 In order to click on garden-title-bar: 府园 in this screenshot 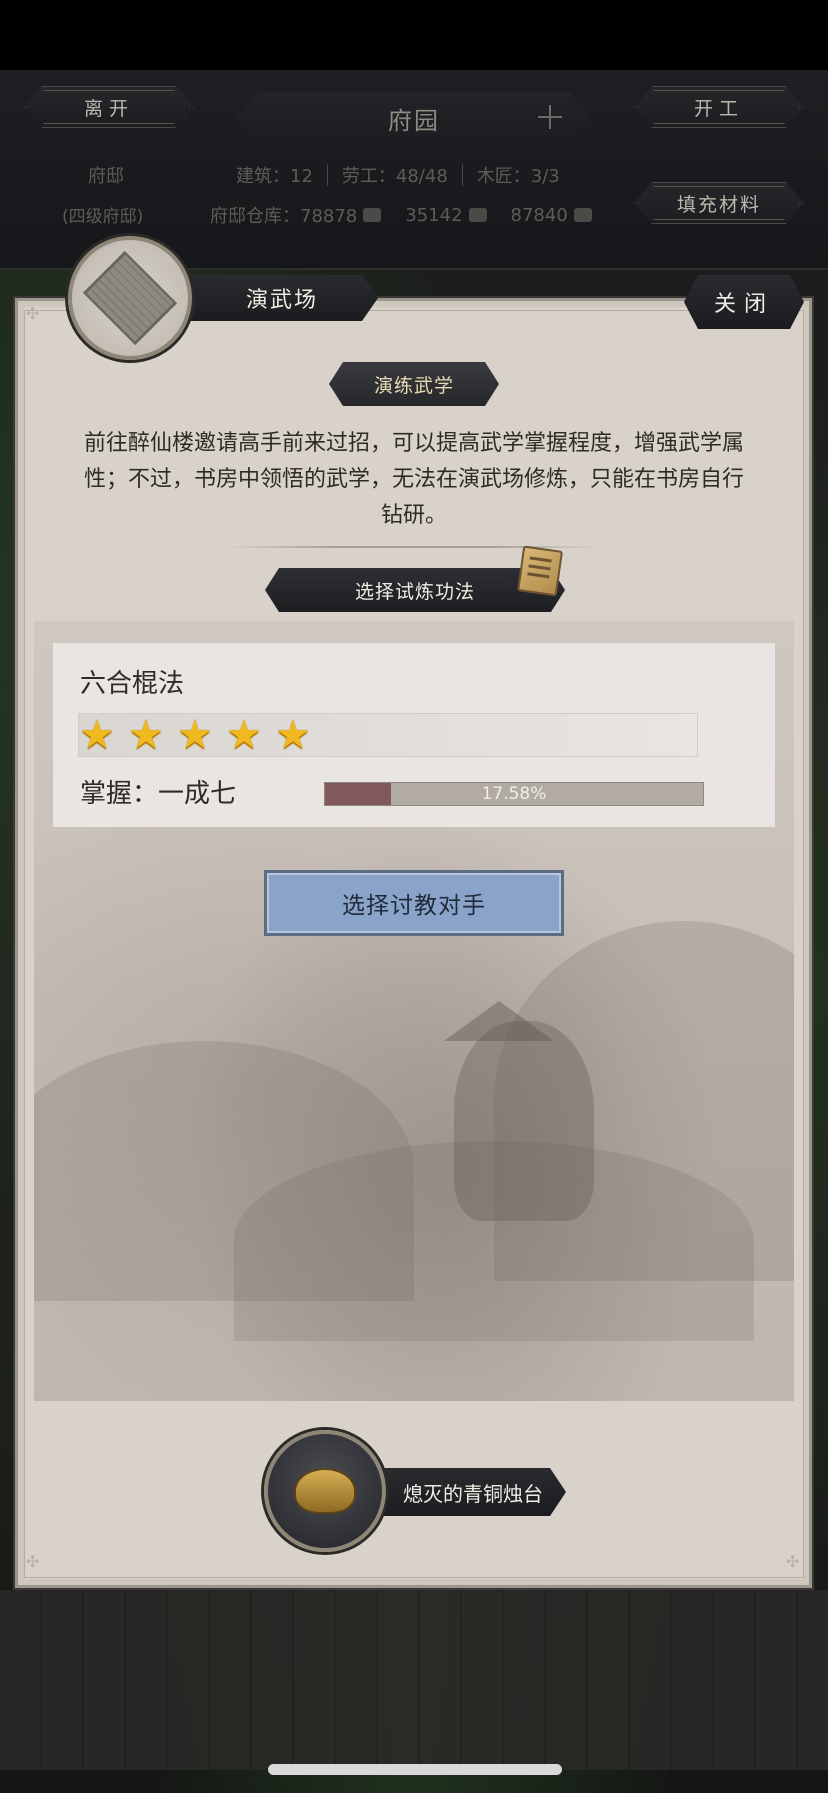, I will do `click(414, 118)`.